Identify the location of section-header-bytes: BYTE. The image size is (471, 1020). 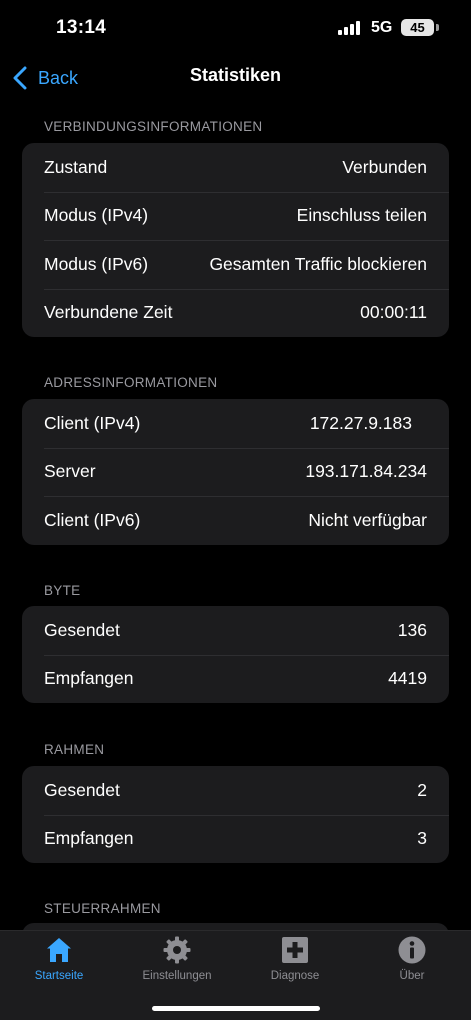
(62, 590).